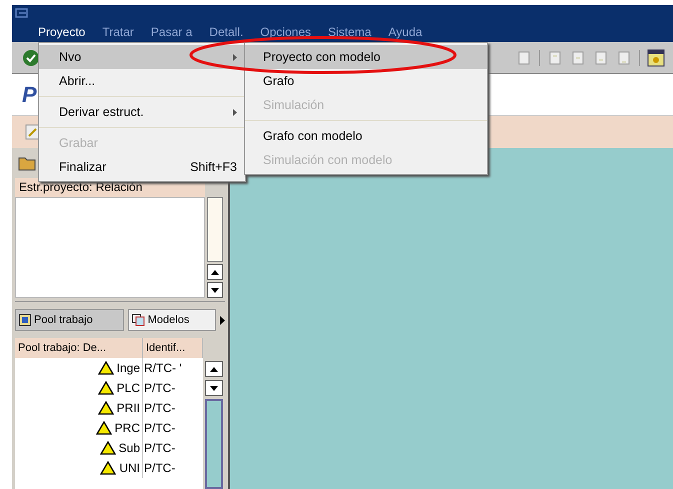 This screenshot has height=489, width=673. I want to click on table-cell-text: PRC, so click(127, 428).